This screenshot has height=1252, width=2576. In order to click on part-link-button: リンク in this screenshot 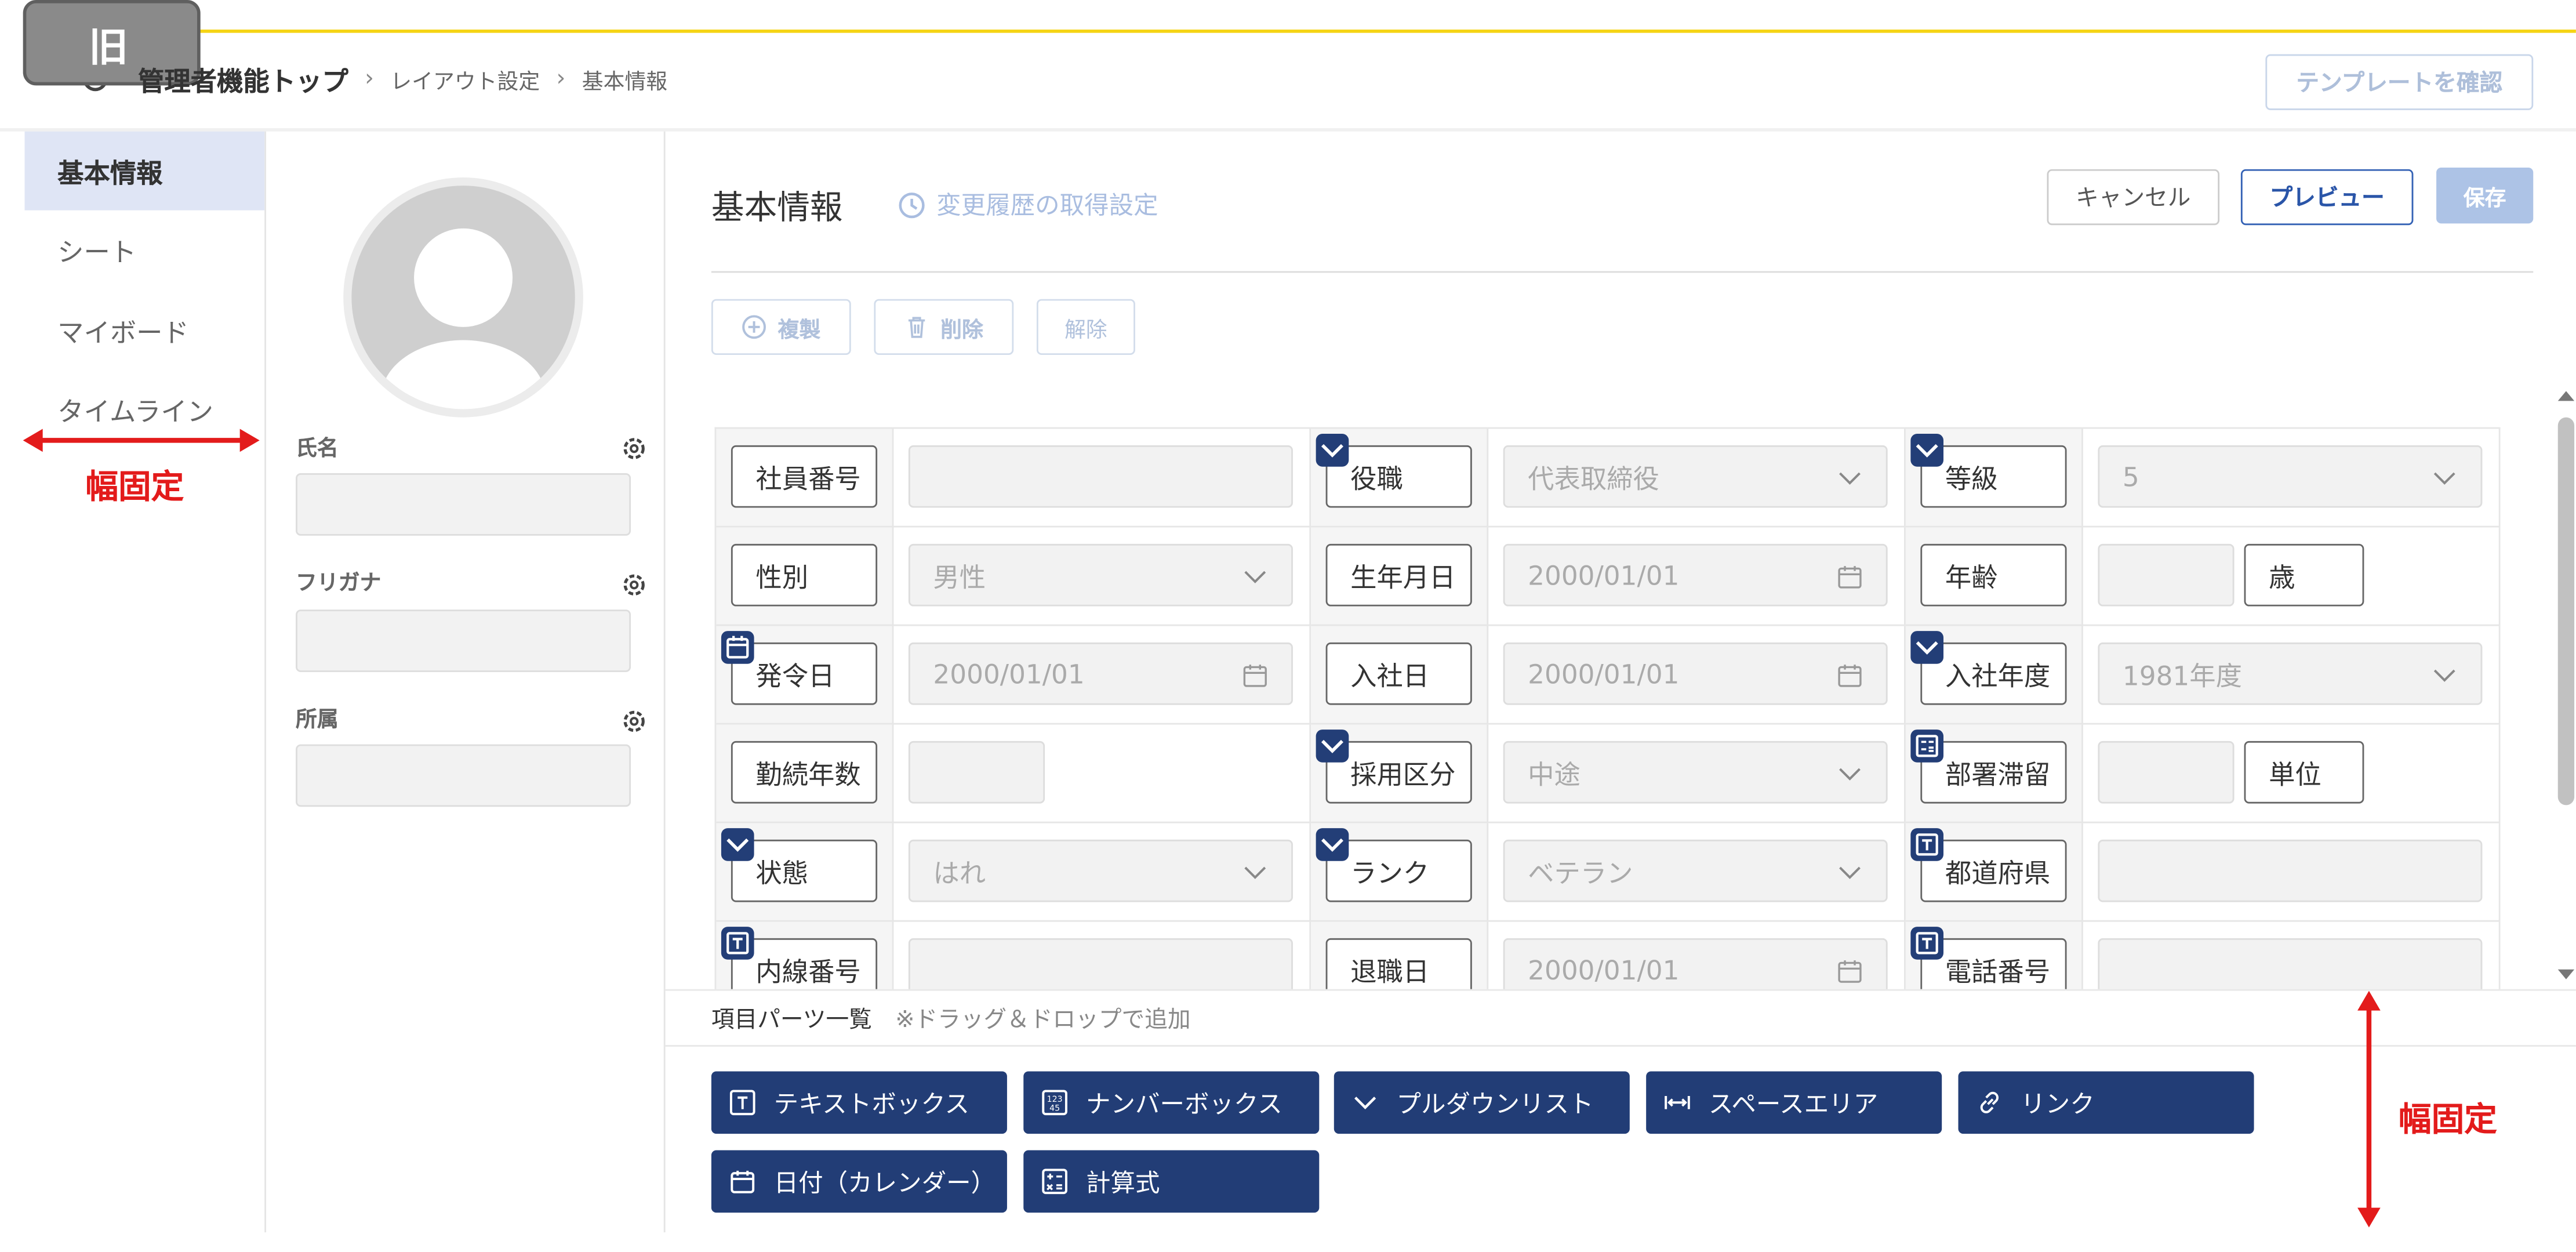, I will do `click(2106, 1102)`.